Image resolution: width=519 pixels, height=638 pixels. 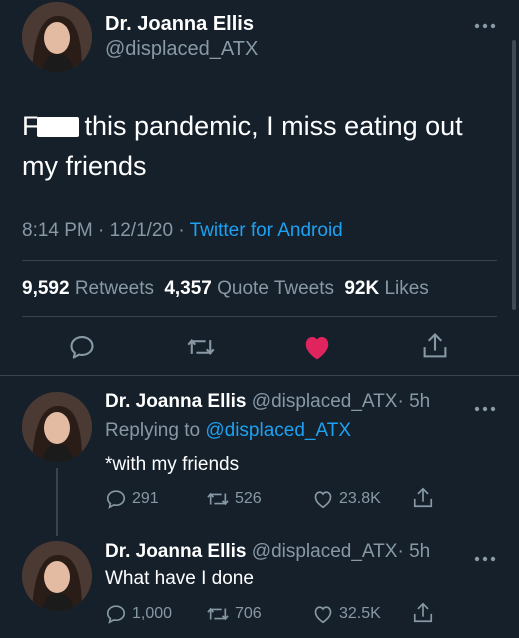 I want to click on likes-count: 92K, so click(x=362, y=288).